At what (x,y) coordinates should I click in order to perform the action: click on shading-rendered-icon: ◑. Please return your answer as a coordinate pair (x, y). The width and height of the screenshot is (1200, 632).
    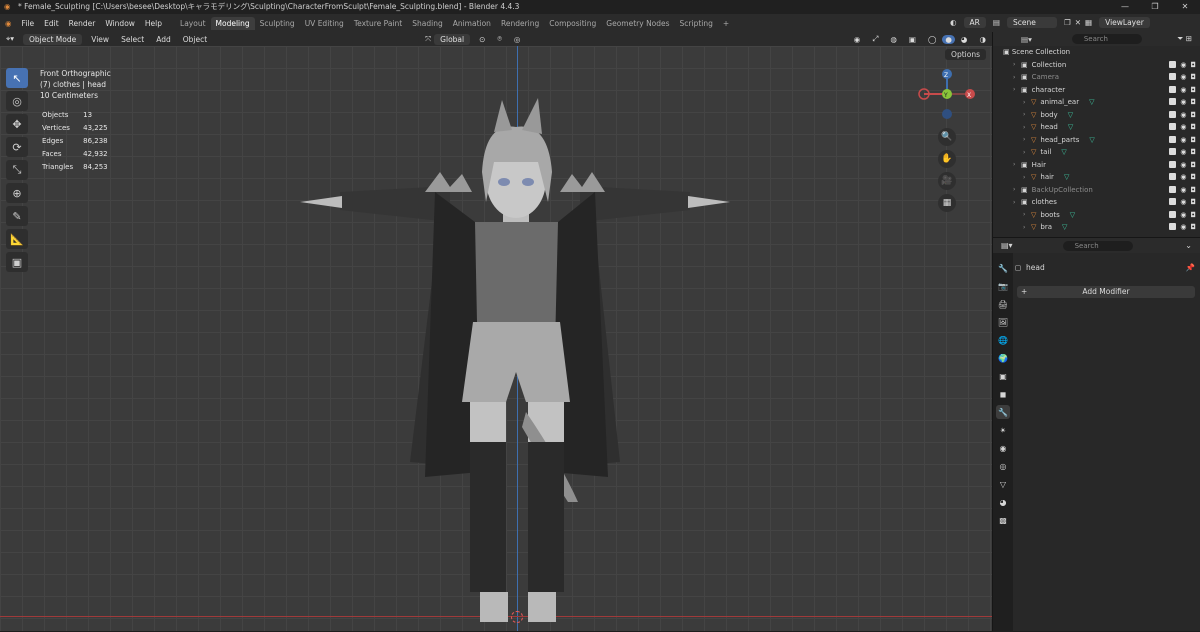
    Looking at the image, I should click on (982, 39).